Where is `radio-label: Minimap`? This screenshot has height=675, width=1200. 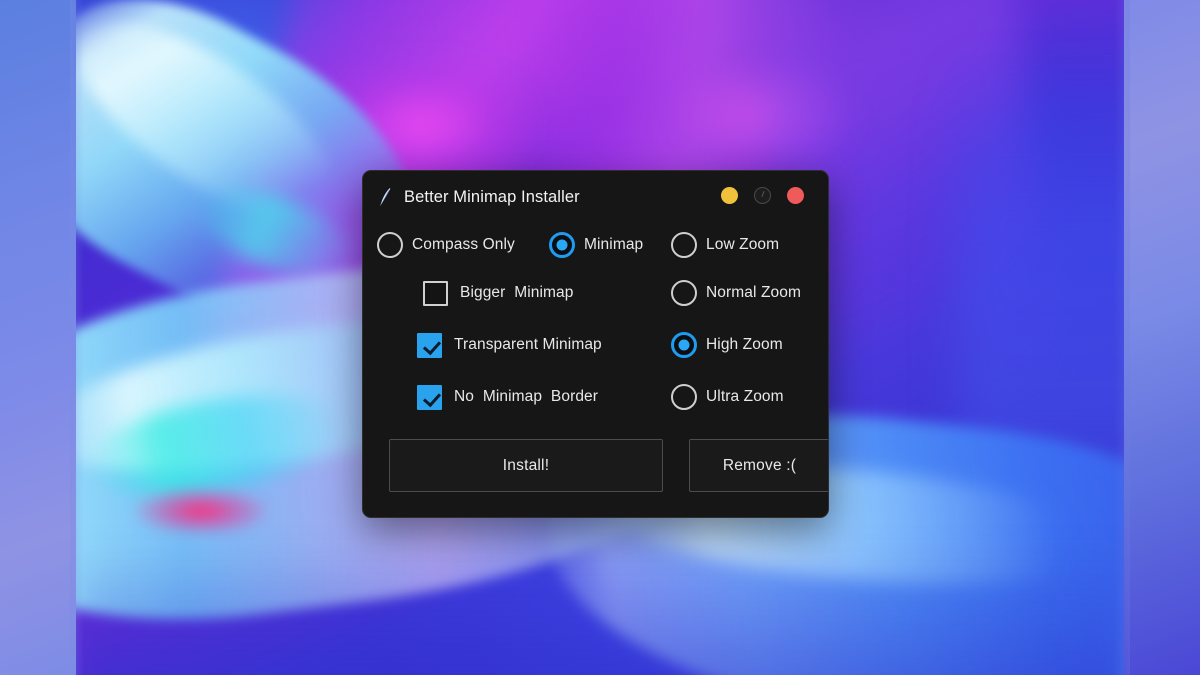 radio-label: Minimap is located at coordinates (614, 244).